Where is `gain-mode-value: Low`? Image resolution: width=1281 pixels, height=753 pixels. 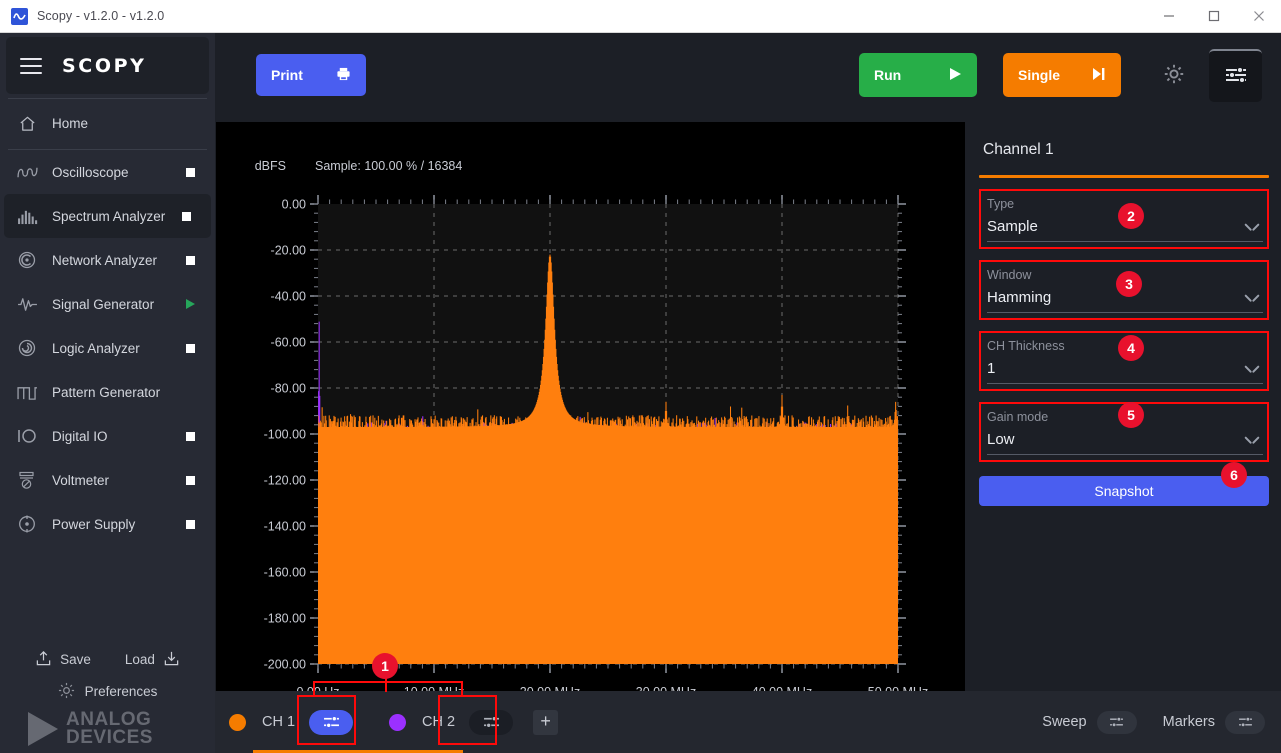
gain-mode-value: Low is located at coordinates (1001, 439).